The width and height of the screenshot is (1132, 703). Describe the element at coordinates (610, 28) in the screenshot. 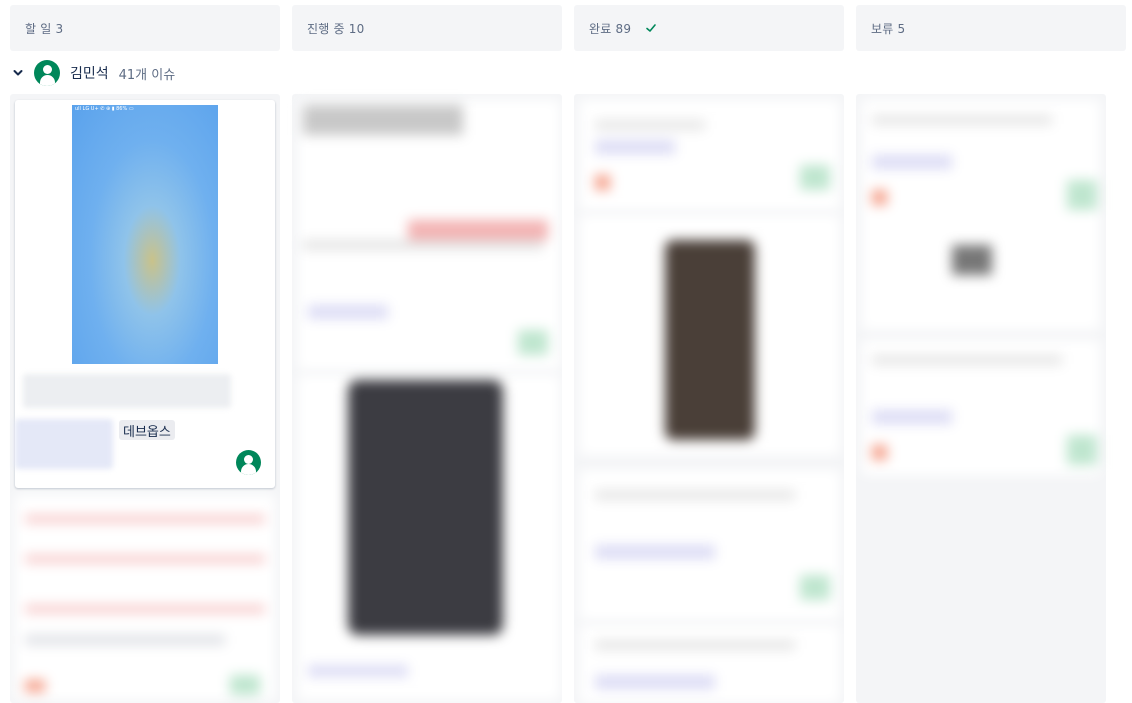

I see `column-title: 완료 89` at that location.